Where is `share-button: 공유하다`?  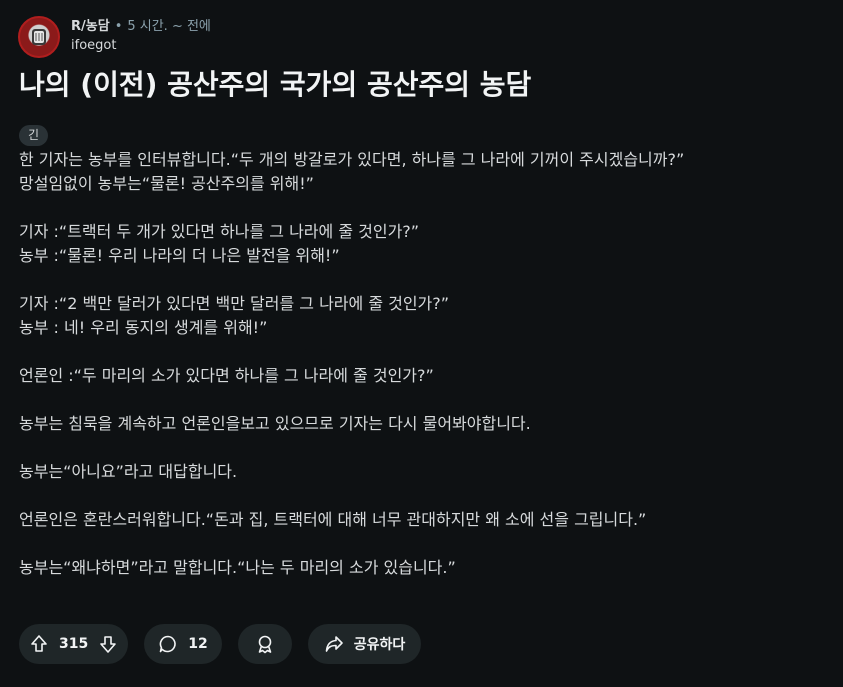
share-button: 공유하다 is located at coordinates (364, 644).